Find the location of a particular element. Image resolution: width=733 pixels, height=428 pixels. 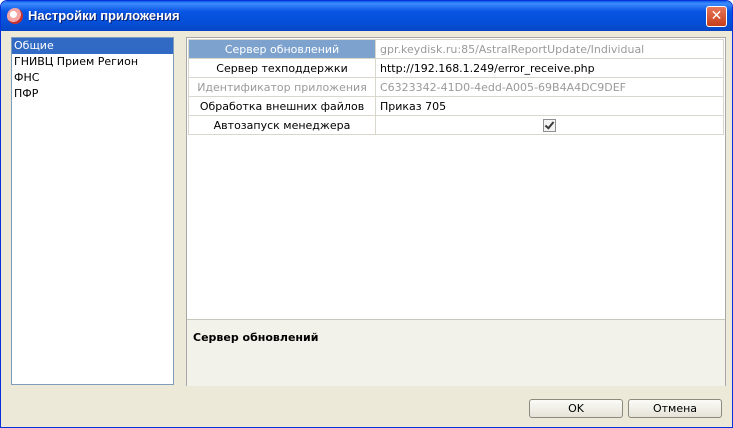

property-row-autostart: Автозапуск менеджера is located at coordinates (456, 125).